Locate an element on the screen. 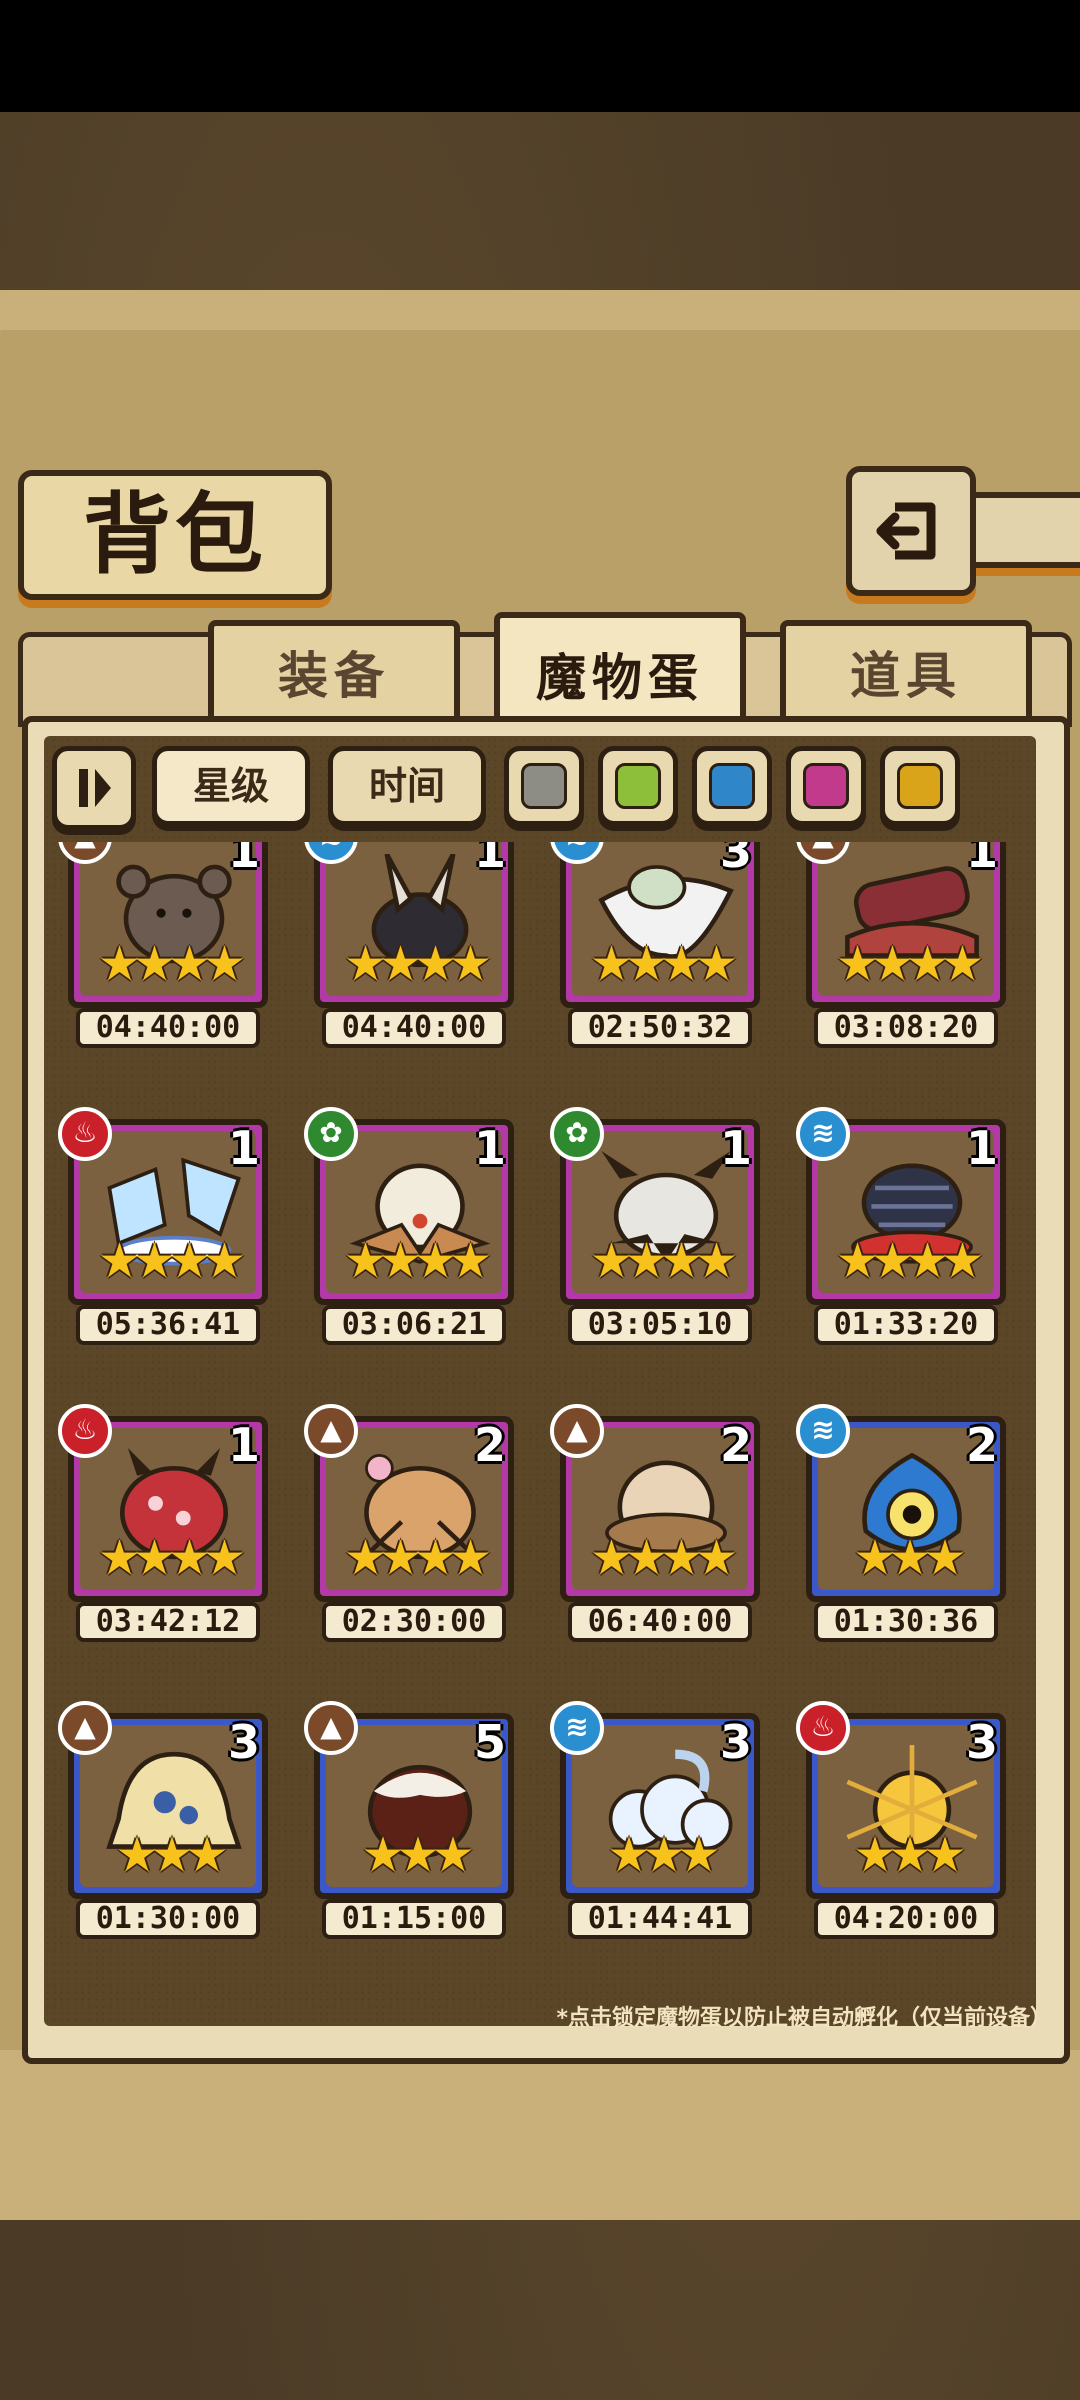 The height and width of the screenshot is (2400, 1080). filter-green-swatch is located at coordinates (638, 786).